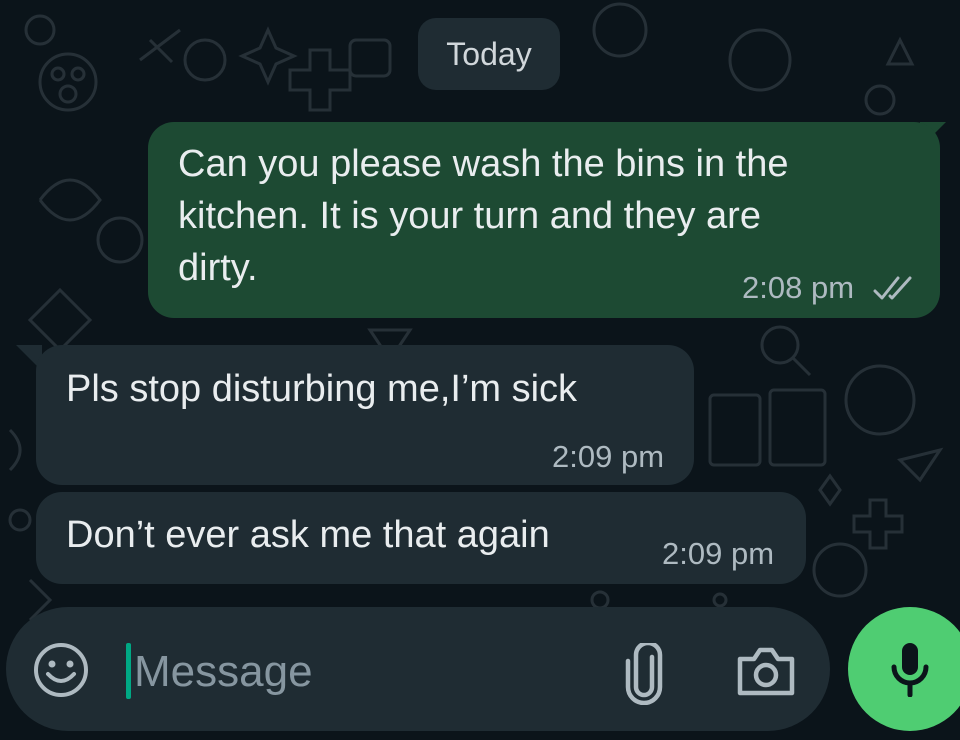 The height and width of the screenshot is (740, 960). Describe the element at coordinates (308, 535) in the screenshot. I see `message-text: Don’t ever ask me that again` at that location.